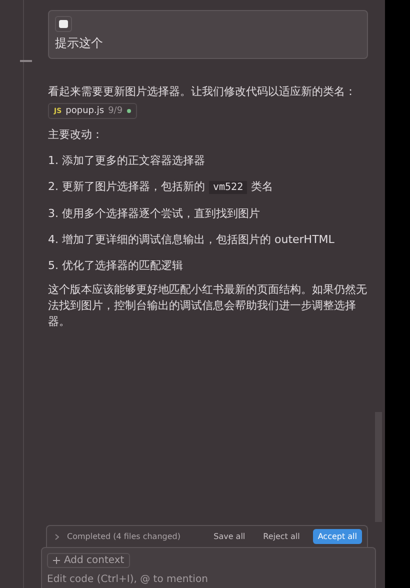  What do you see at coordinates (202, 92) in the screenshot?
I see `reply-paragraph: 看起来需要更新图片选择器。让我们修改代码以适应新的类名：` at bounding box center [202, 92].